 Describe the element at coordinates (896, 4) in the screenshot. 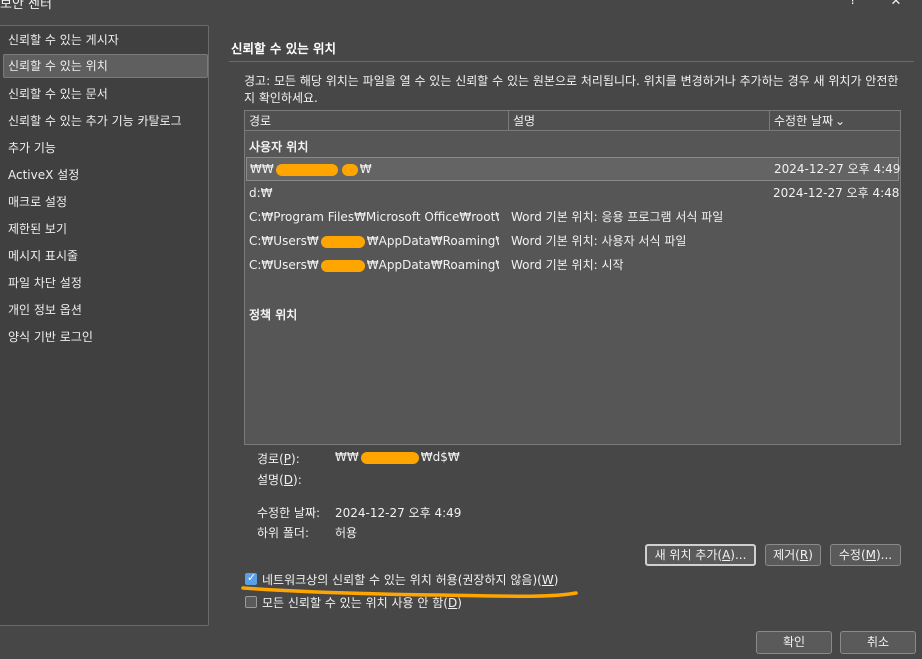

I see `close-icon: ✕` at that location.